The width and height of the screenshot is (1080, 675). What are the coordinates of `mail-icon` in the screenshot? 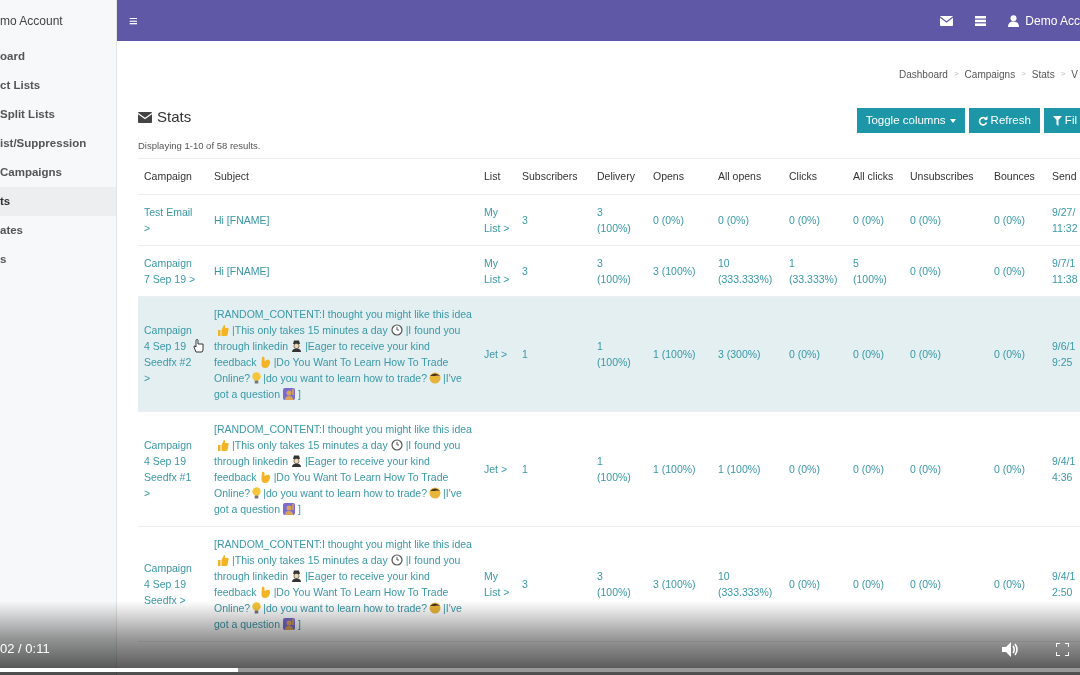 It's located at (947, 20).